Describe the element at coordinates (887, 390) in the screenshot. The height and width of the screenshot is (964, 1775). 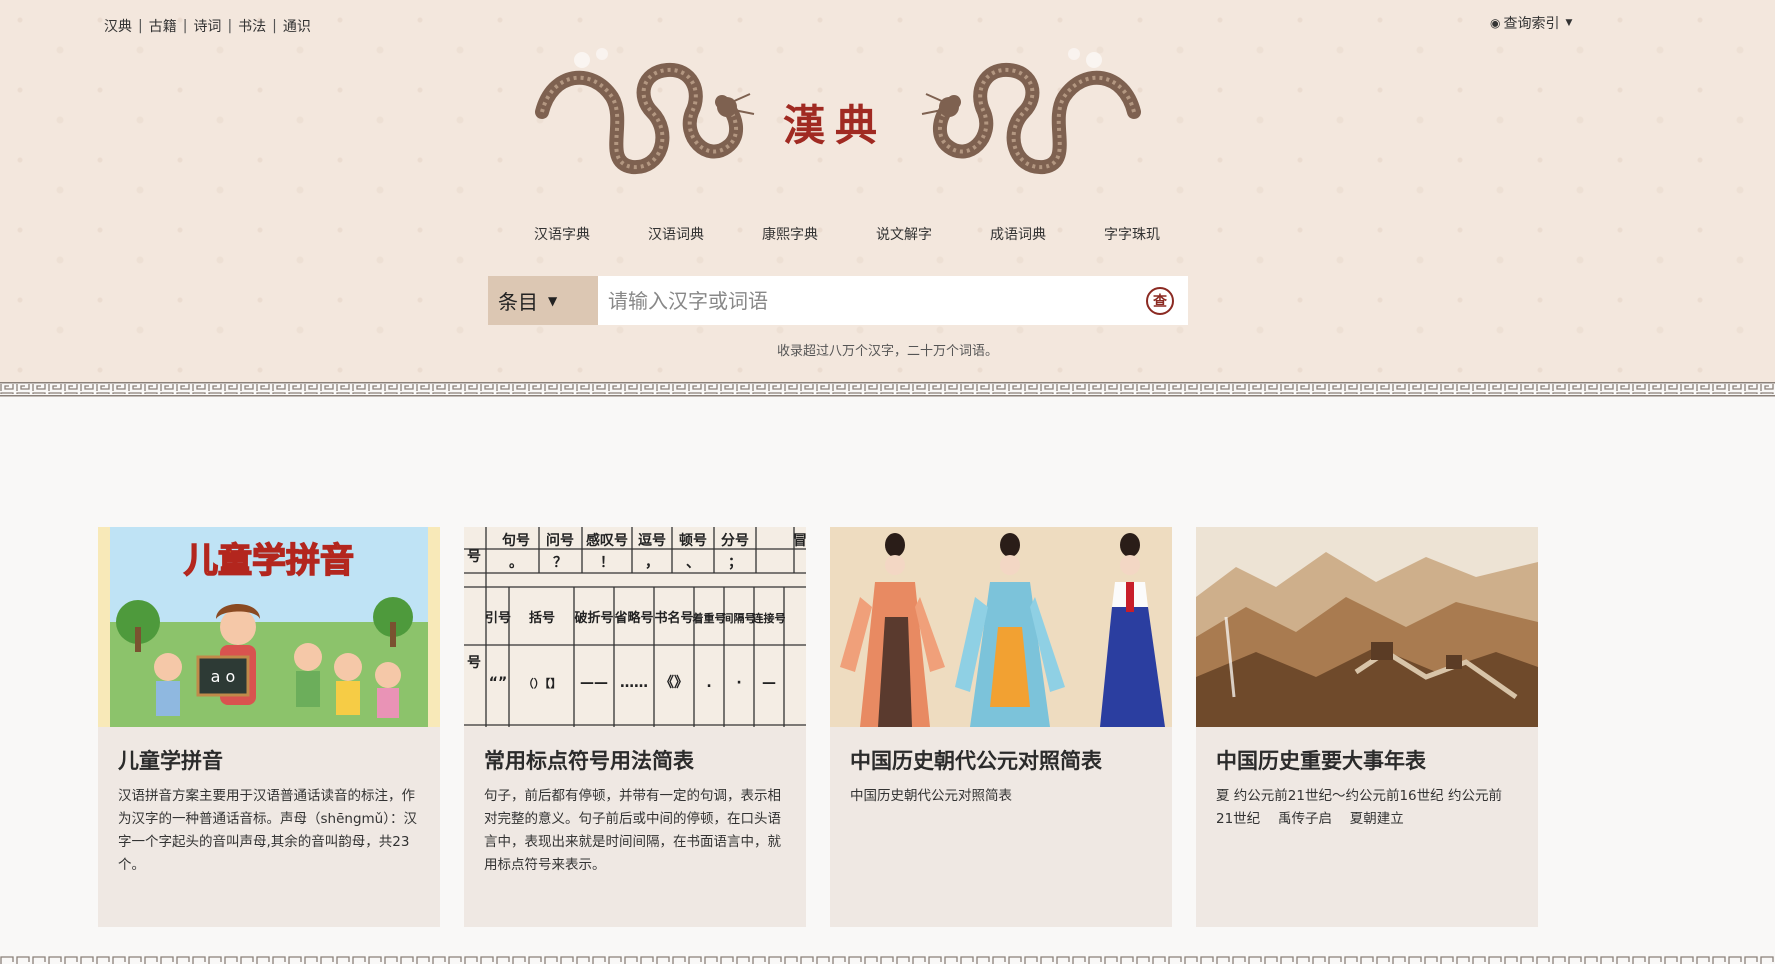
I see `greek-key-border` at that location.